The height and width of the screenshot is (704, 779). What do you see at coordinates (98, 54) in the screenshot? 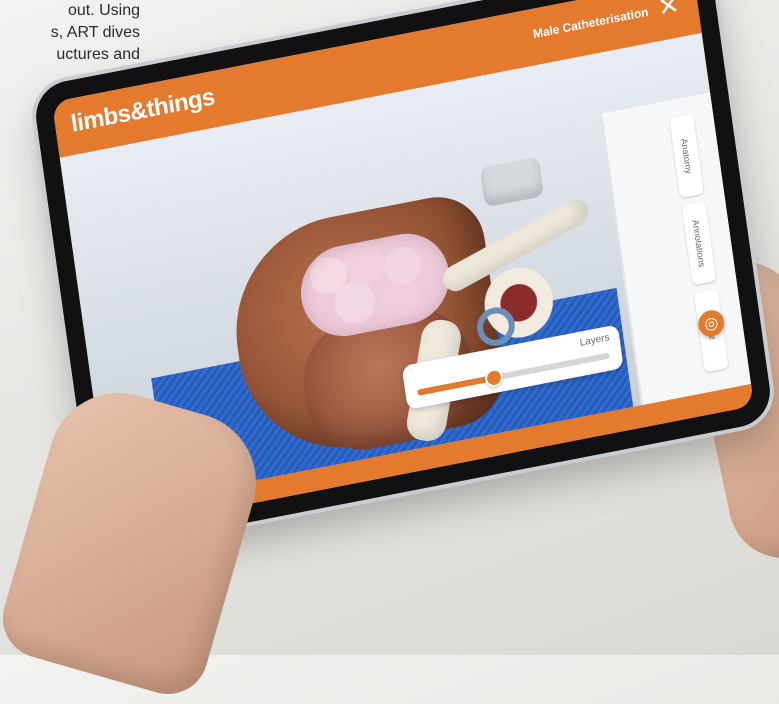
I see `background-text-line: uctures and` at bounding box center [98, 54].